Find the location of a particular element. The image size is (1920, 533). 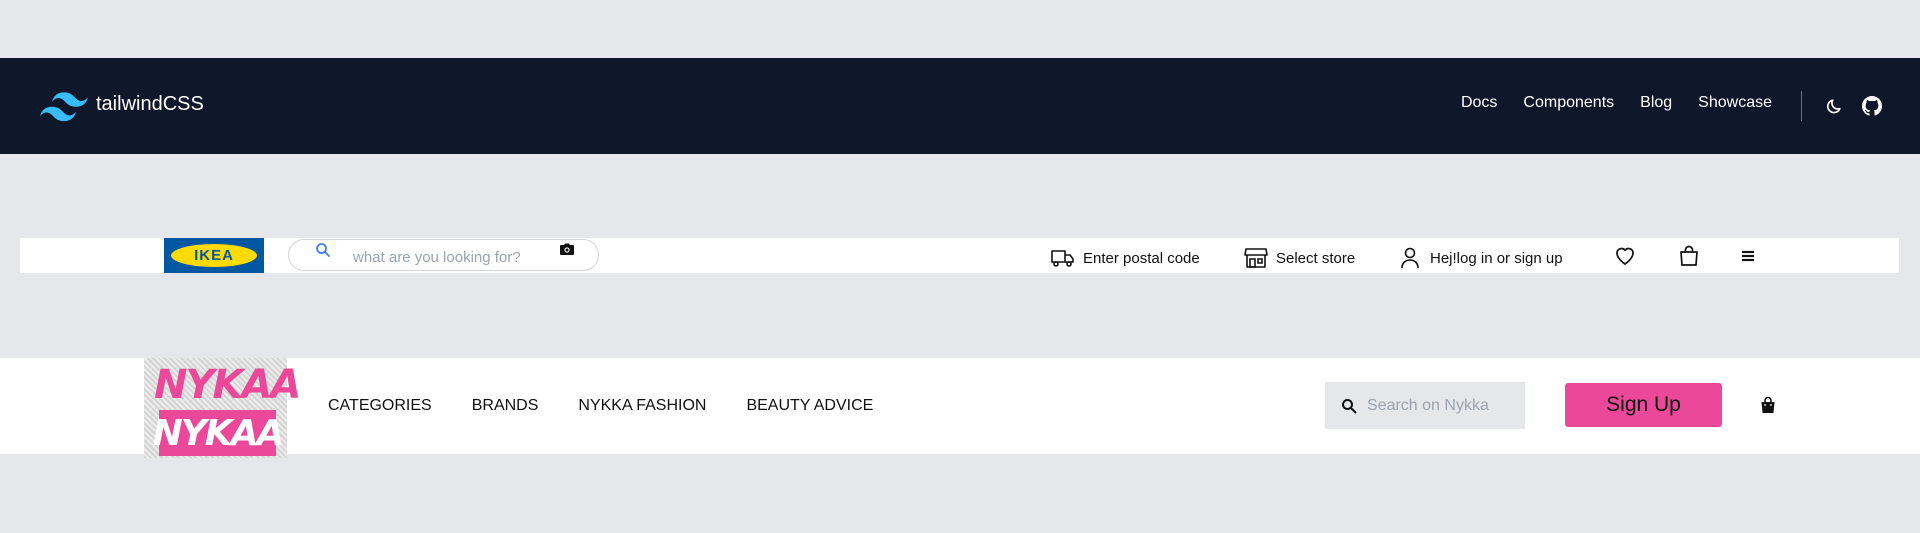

camera-icon is located at coordinates (567, 250).